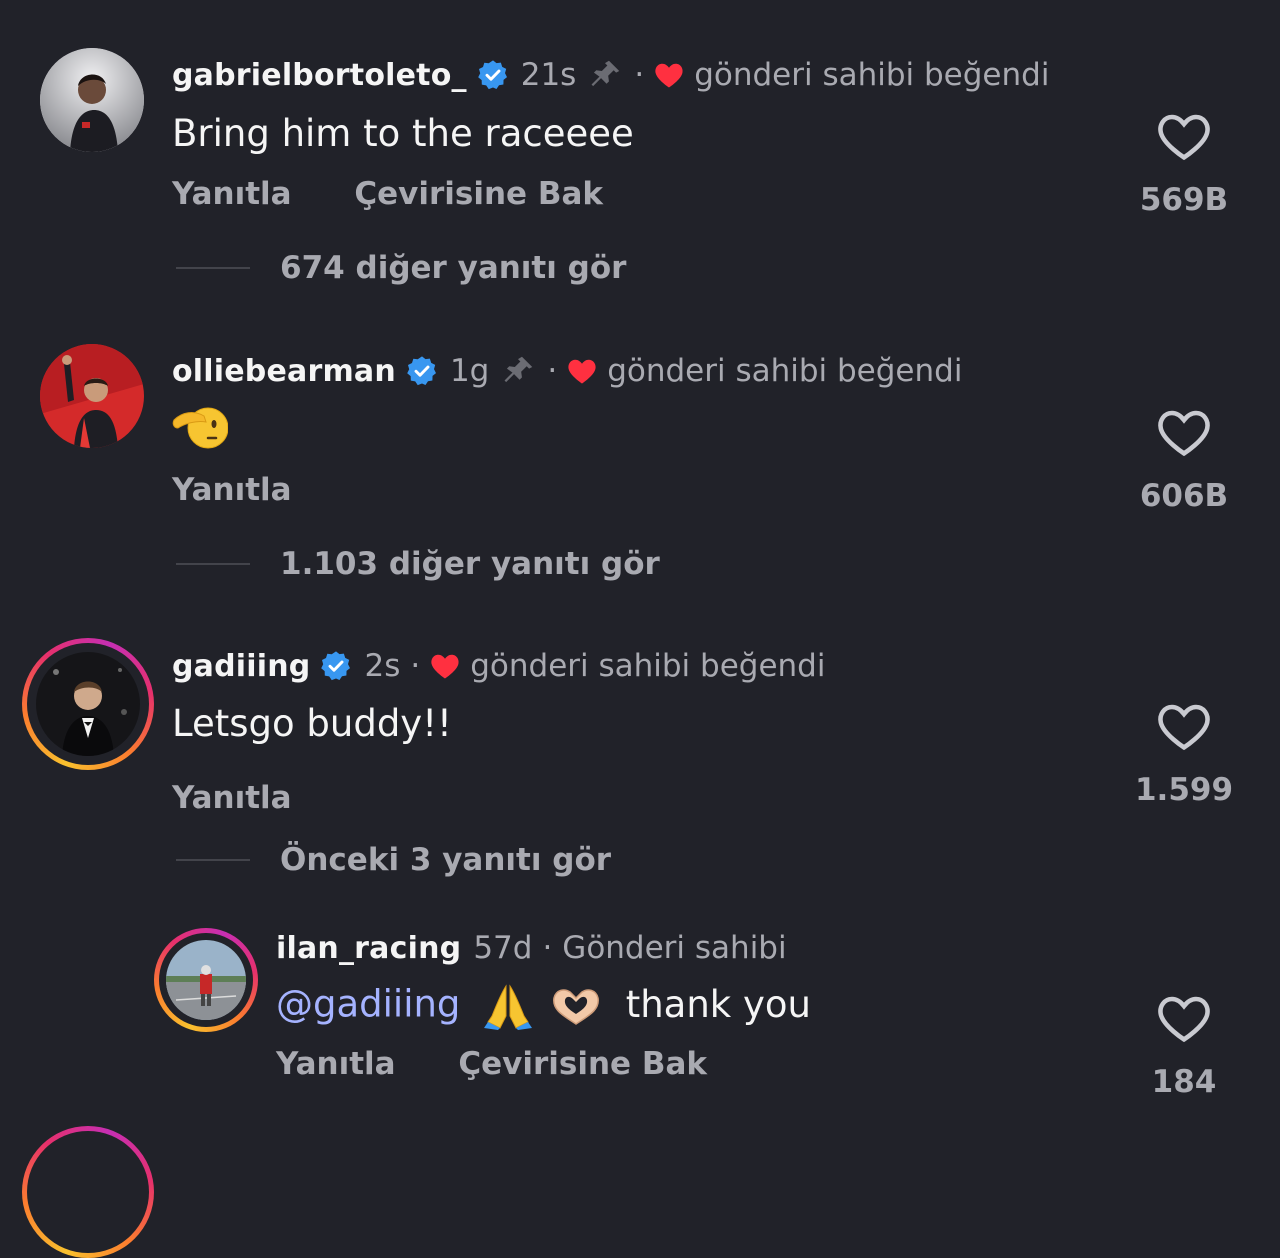 The image size is (1280, 1258). I want to click on comment-text: @gadiiing thank you, so click(543, 1006).